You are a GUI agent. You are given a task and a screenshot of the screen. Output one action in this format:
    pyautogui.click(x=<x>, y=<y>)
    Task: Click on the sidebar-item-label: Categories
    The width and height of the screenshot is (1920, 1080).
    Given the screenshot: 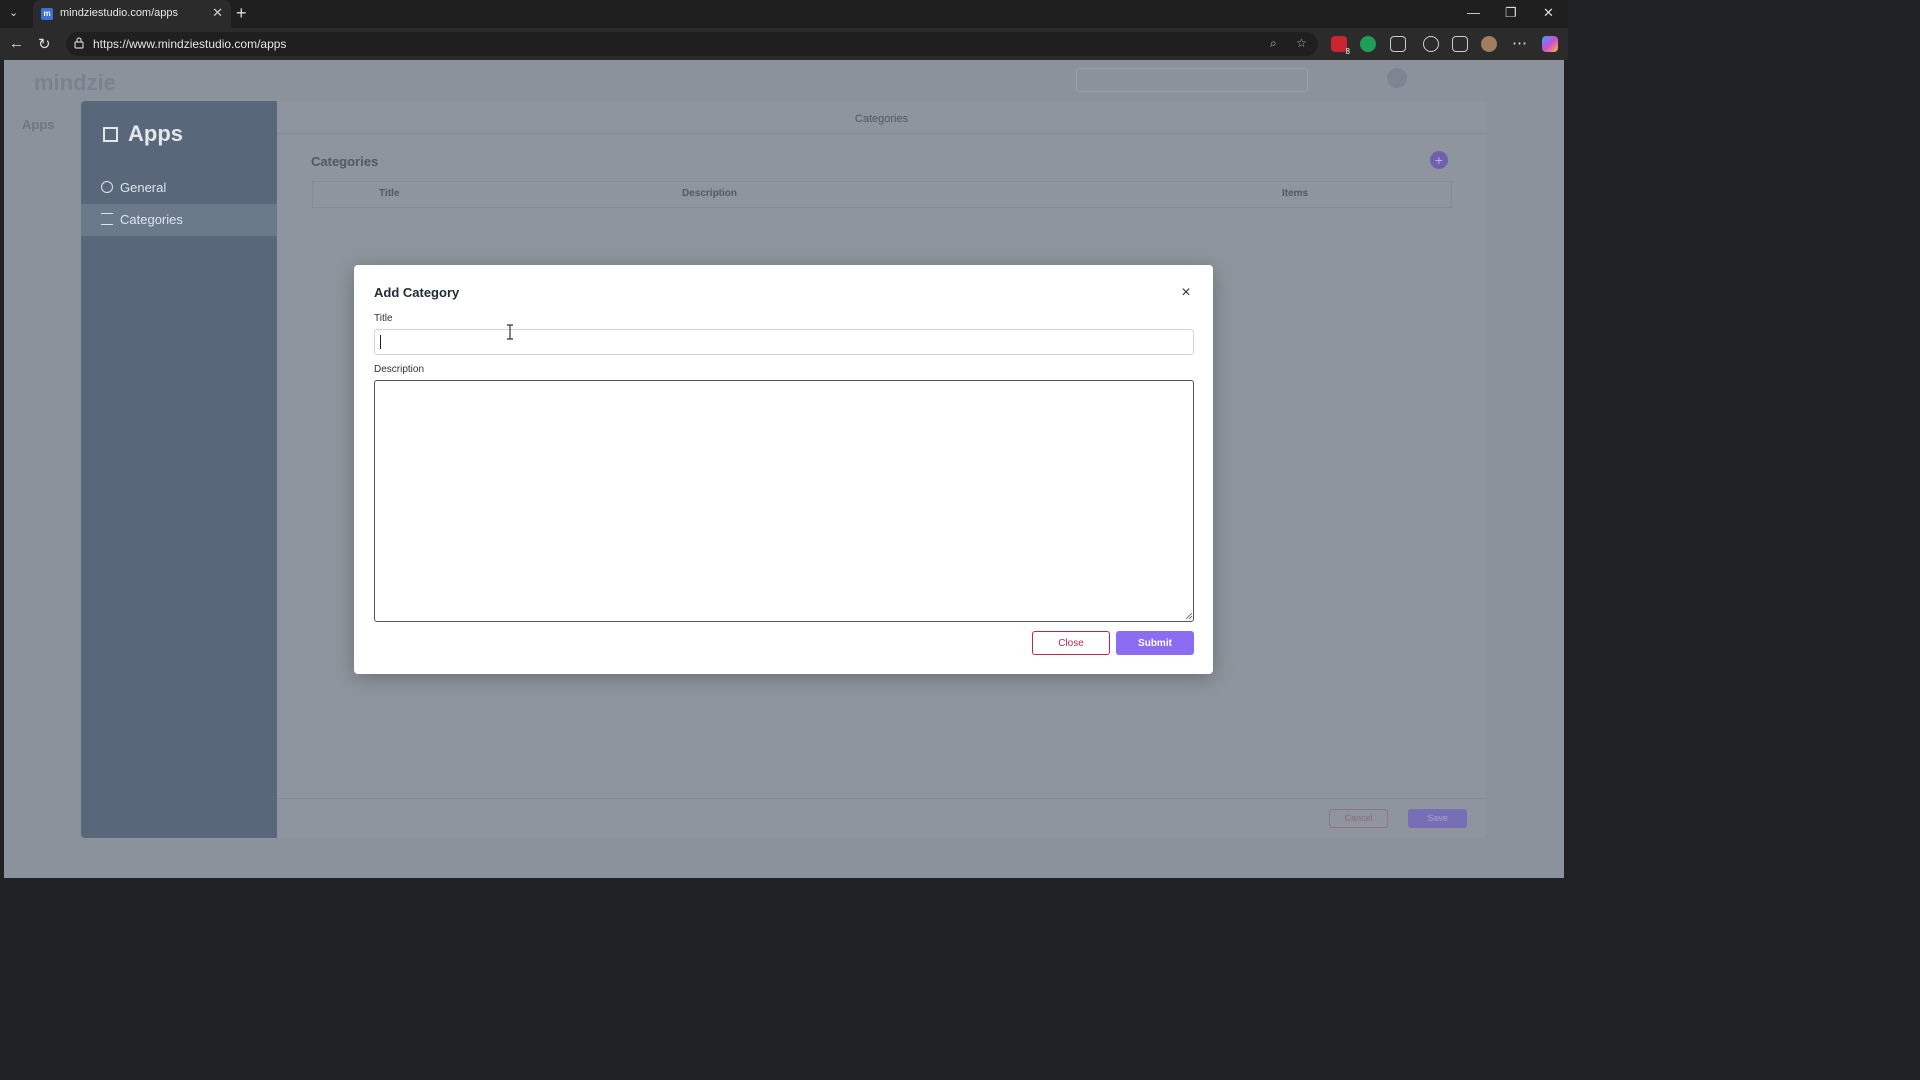 What is the action you would take?
    pyautogui.click(x=151, y=219)
    